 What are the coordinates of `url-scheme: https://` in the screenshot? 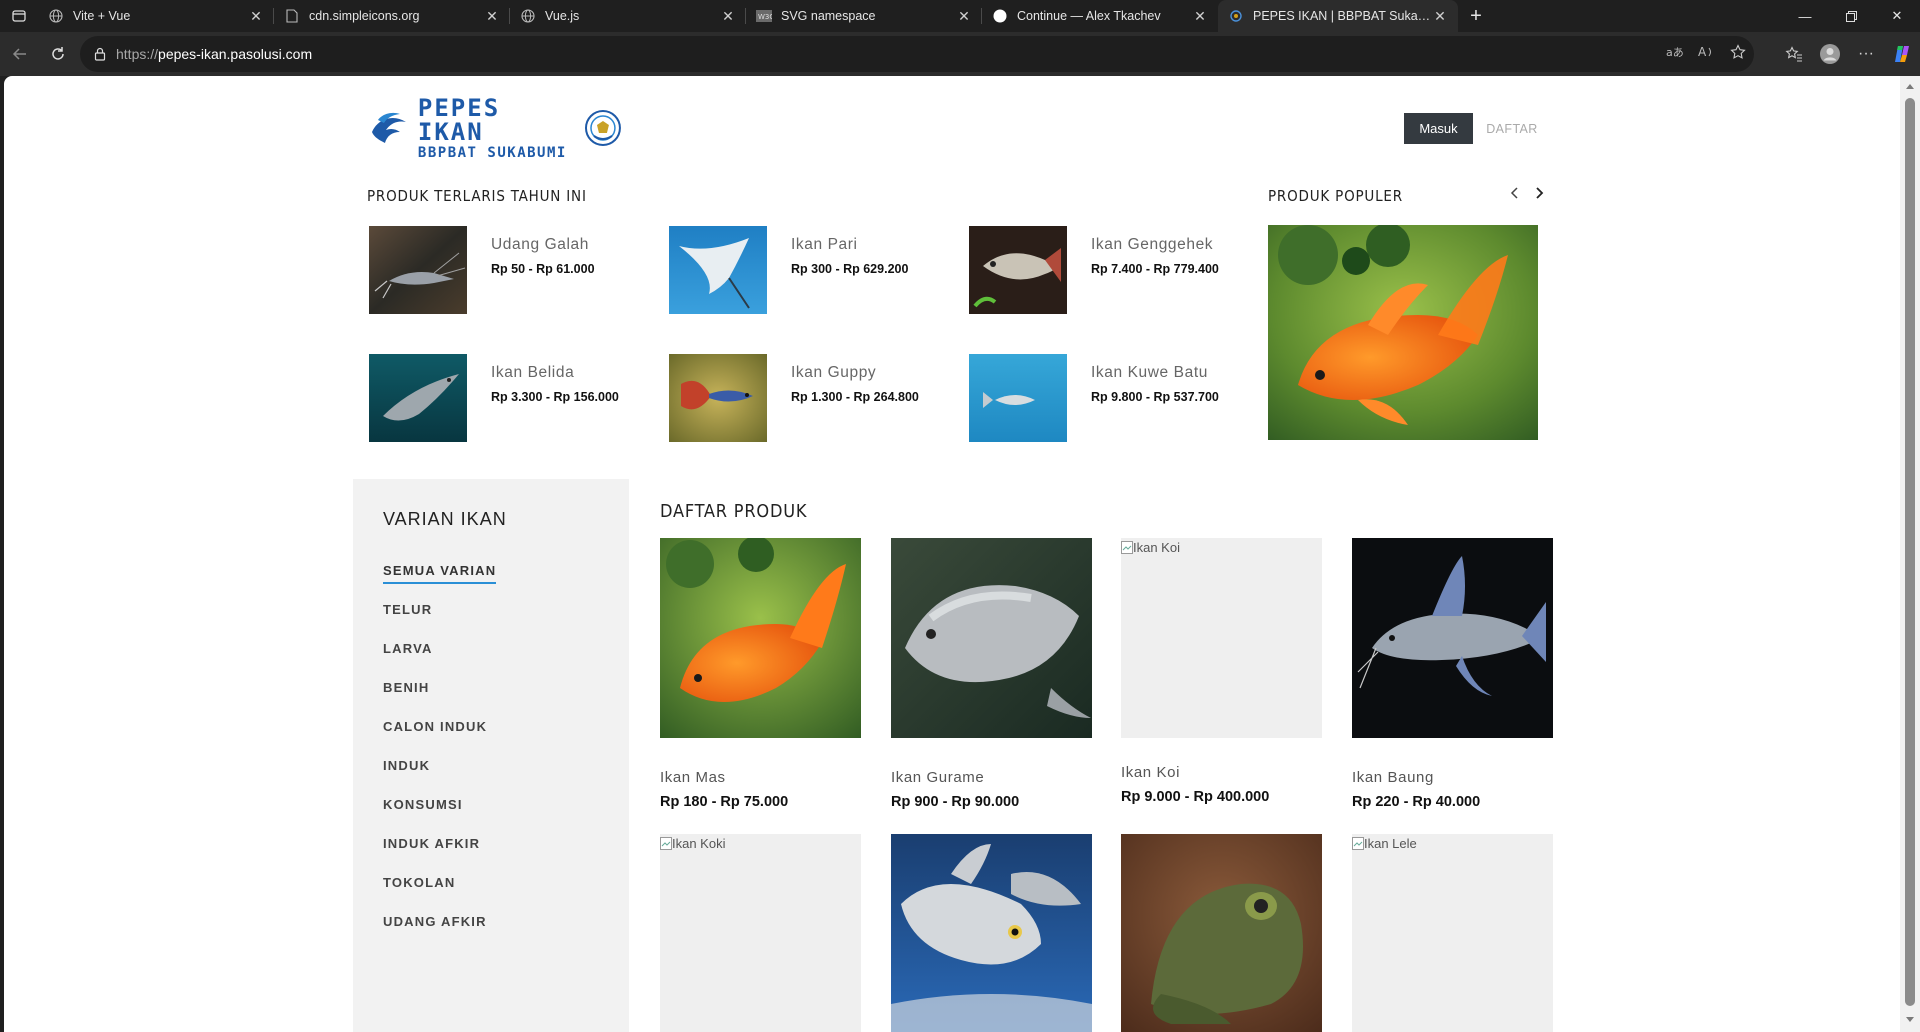 It's located at (137, 54).